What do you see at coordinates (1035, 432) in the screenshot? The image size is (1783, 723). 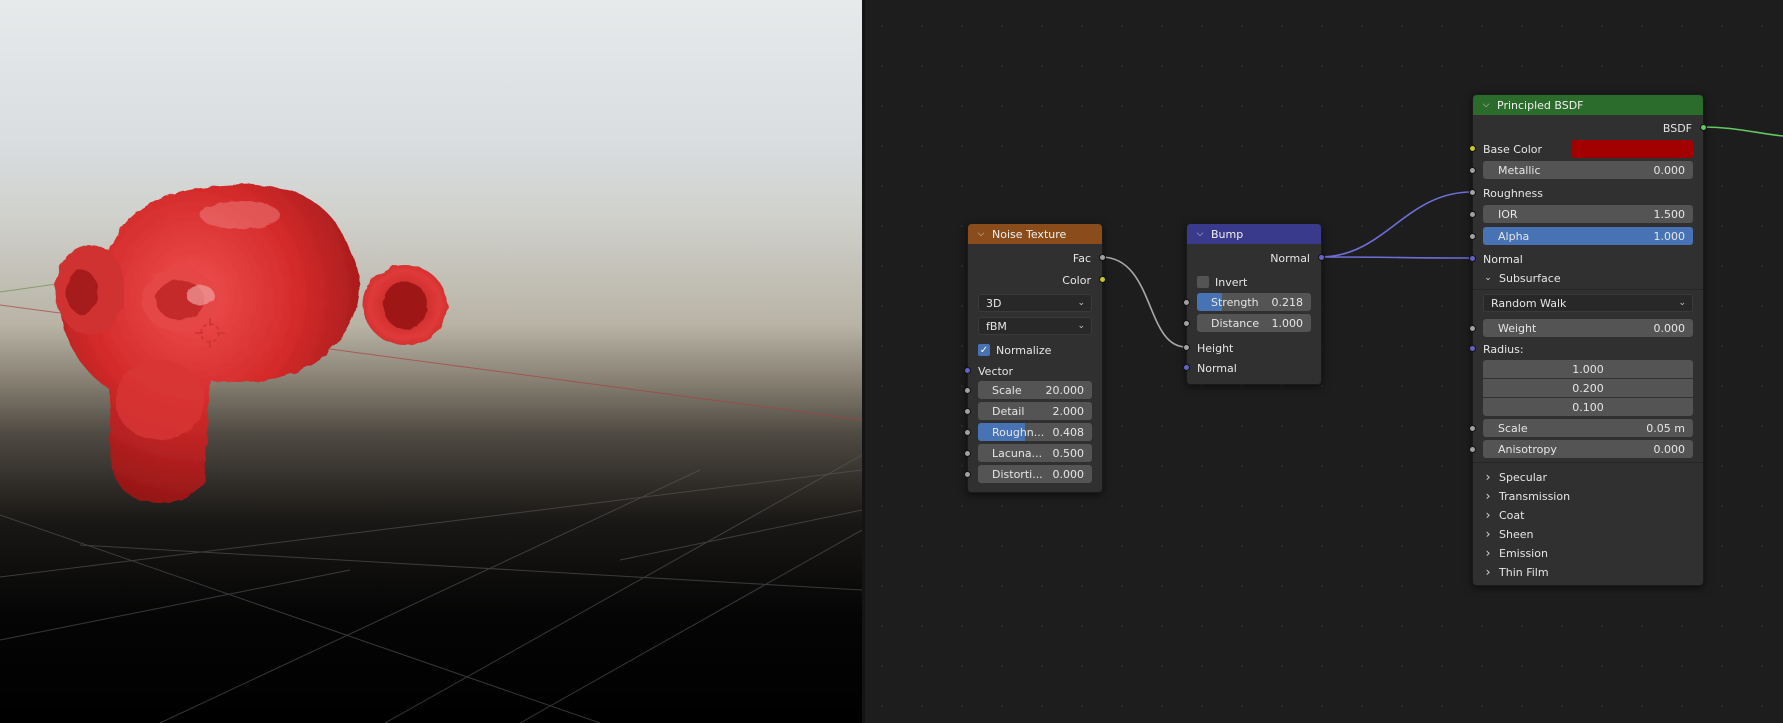 I see `roughn-field: Roughn... 0.408` at bounding box center [1035, 432].